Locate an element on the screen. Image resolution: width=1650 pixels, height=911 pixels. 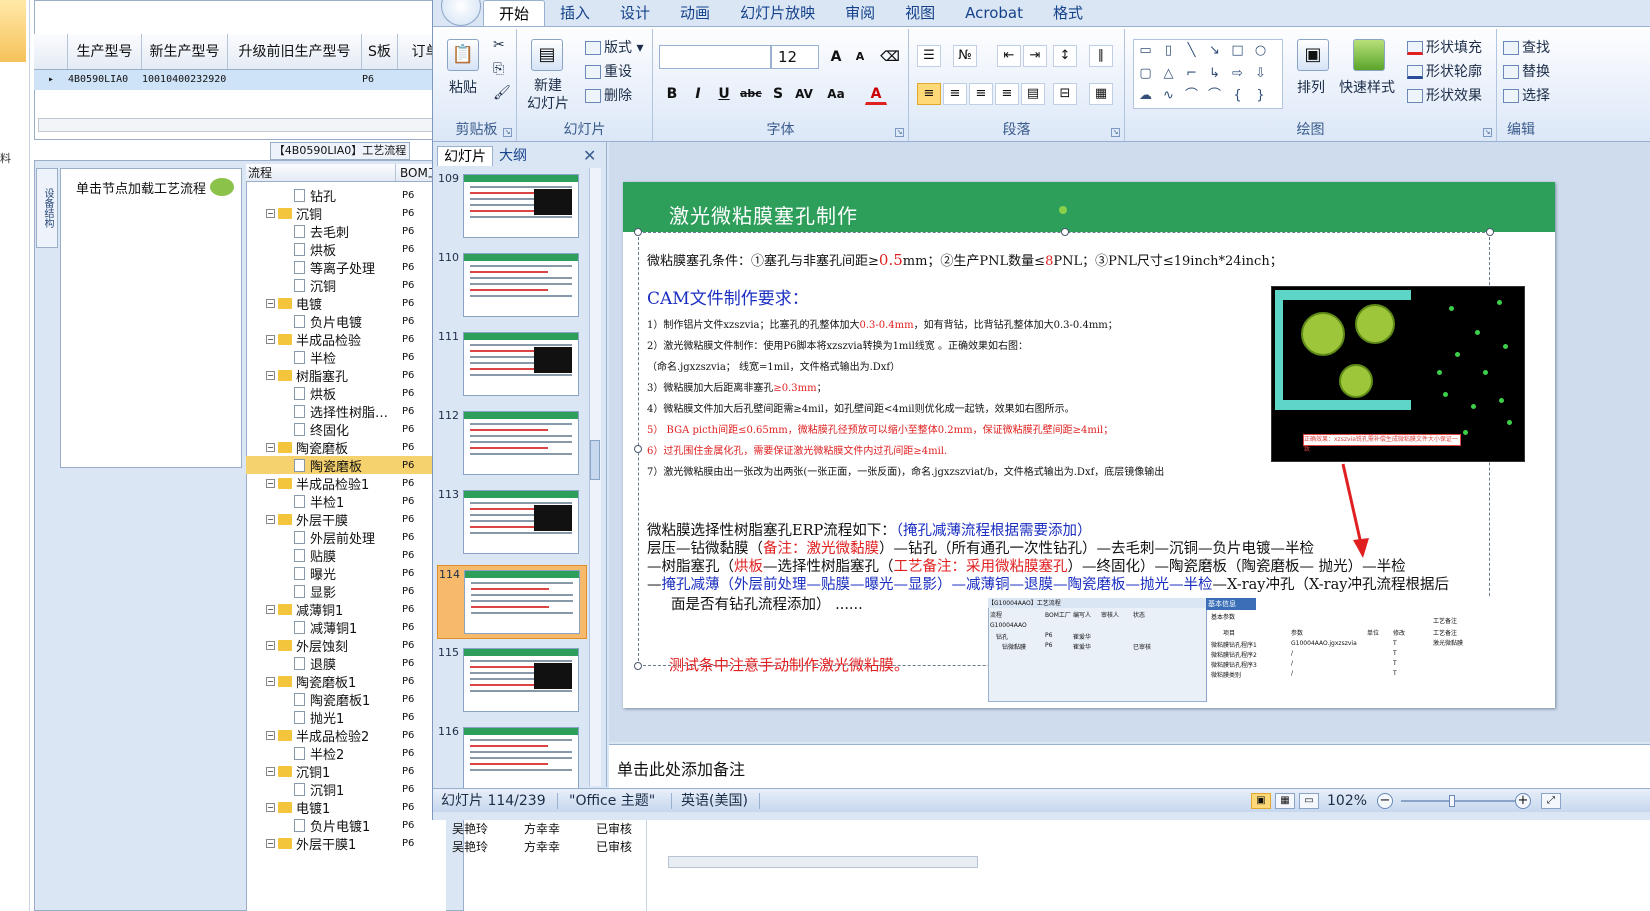
tree-node: 半检2 P6 is located at coordinates (346, 753).